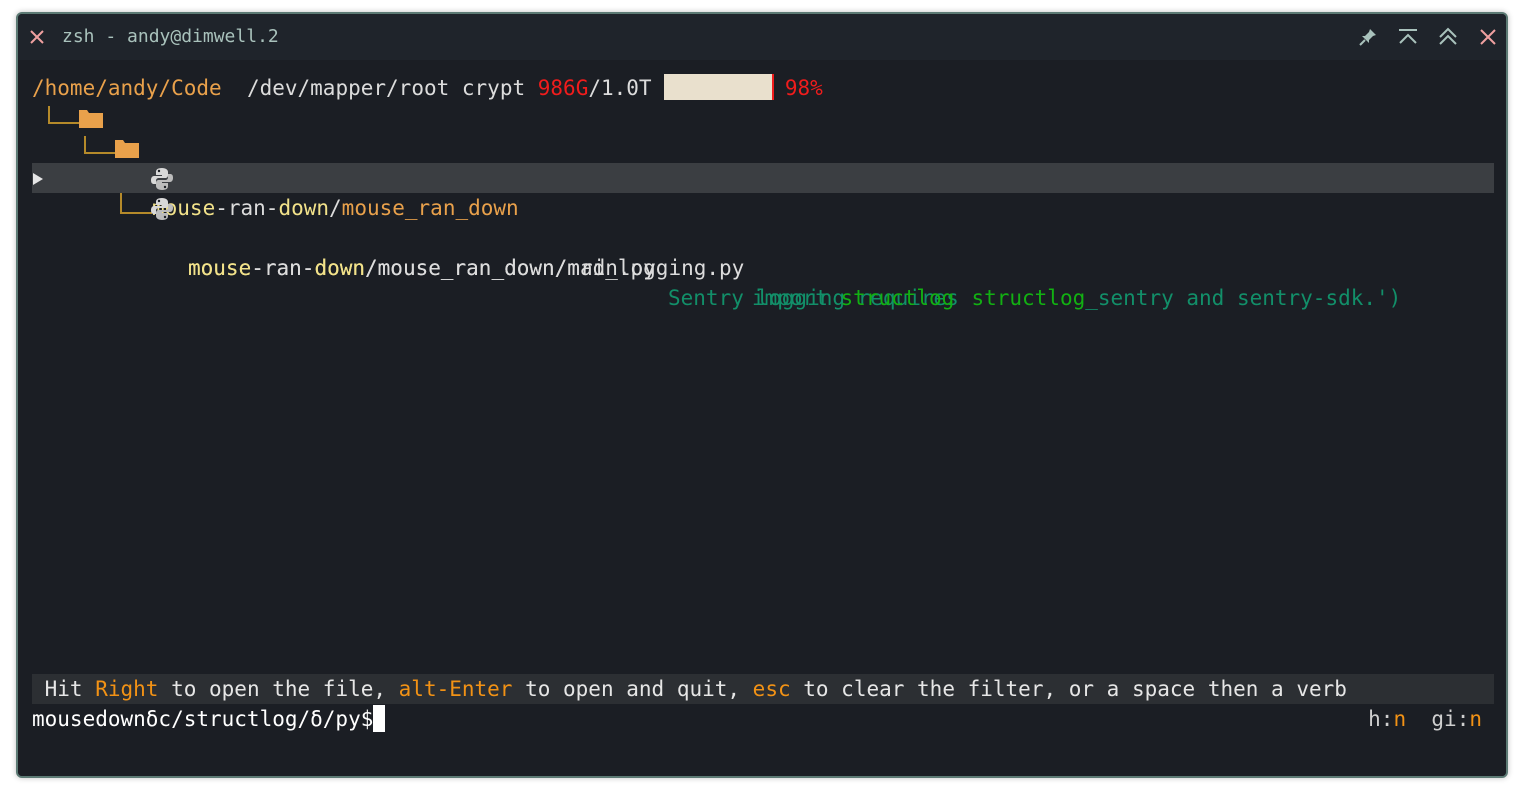  I want to click on maximize-icon, so click(1448, 37).